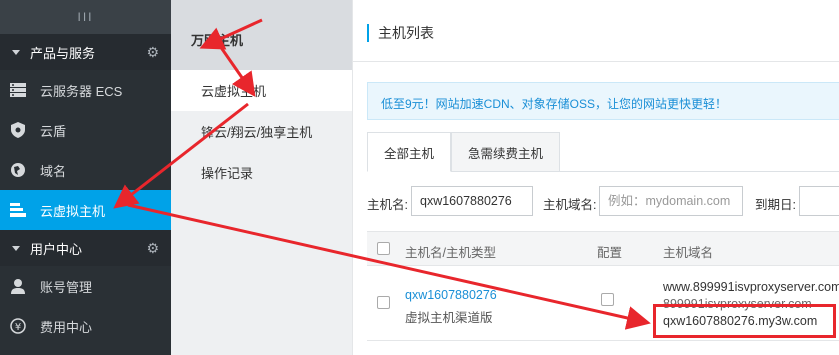 The width and height of the screenshot is (839, 355). I want to click on virtual-host-icon, so click(18, 210).